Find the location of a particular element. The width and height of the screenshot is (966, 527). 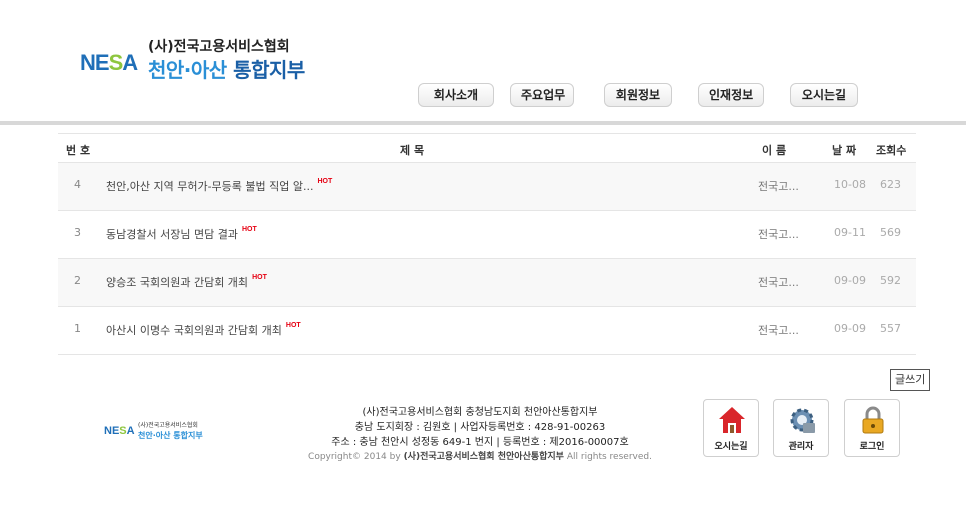

table-row: 3 동남경찰서 서장님 면담 결과 HOT 전국고... 09-11 569 is located at coordinates (487, 235).